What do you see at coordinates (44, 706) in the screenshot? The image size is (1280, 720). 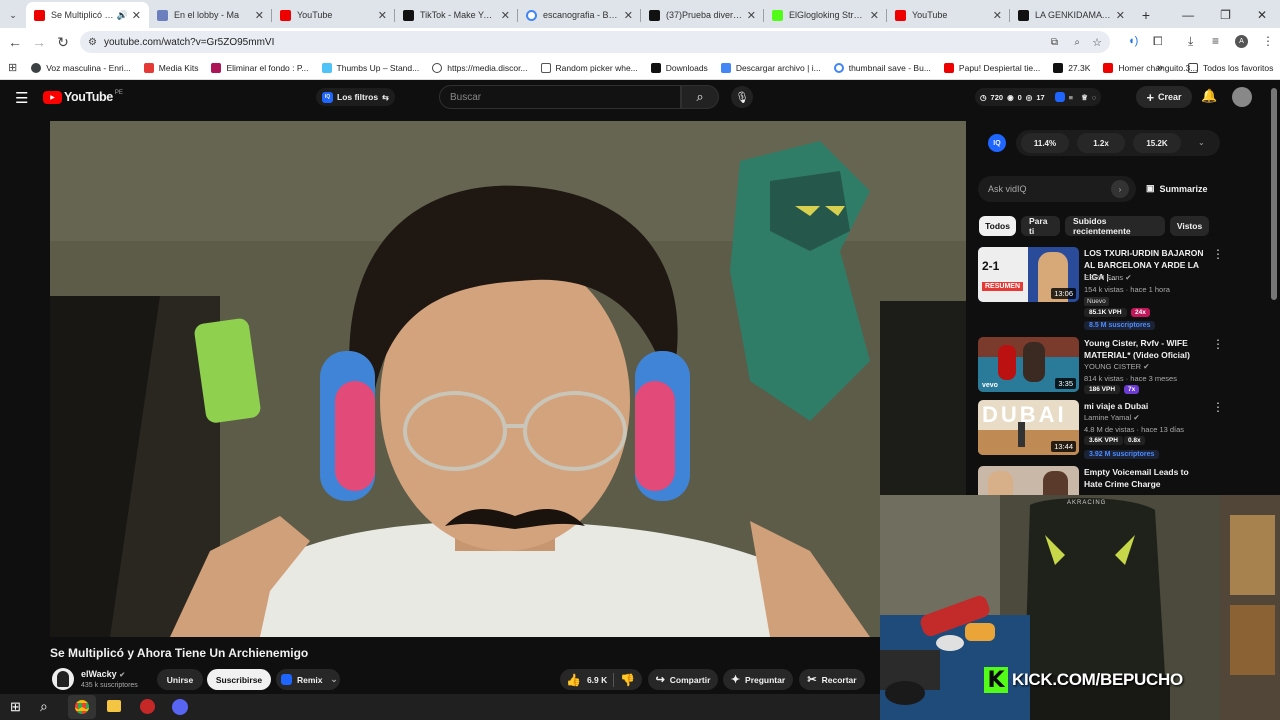 I see `search-icon: ⌕` at bounding box center [44, 706].